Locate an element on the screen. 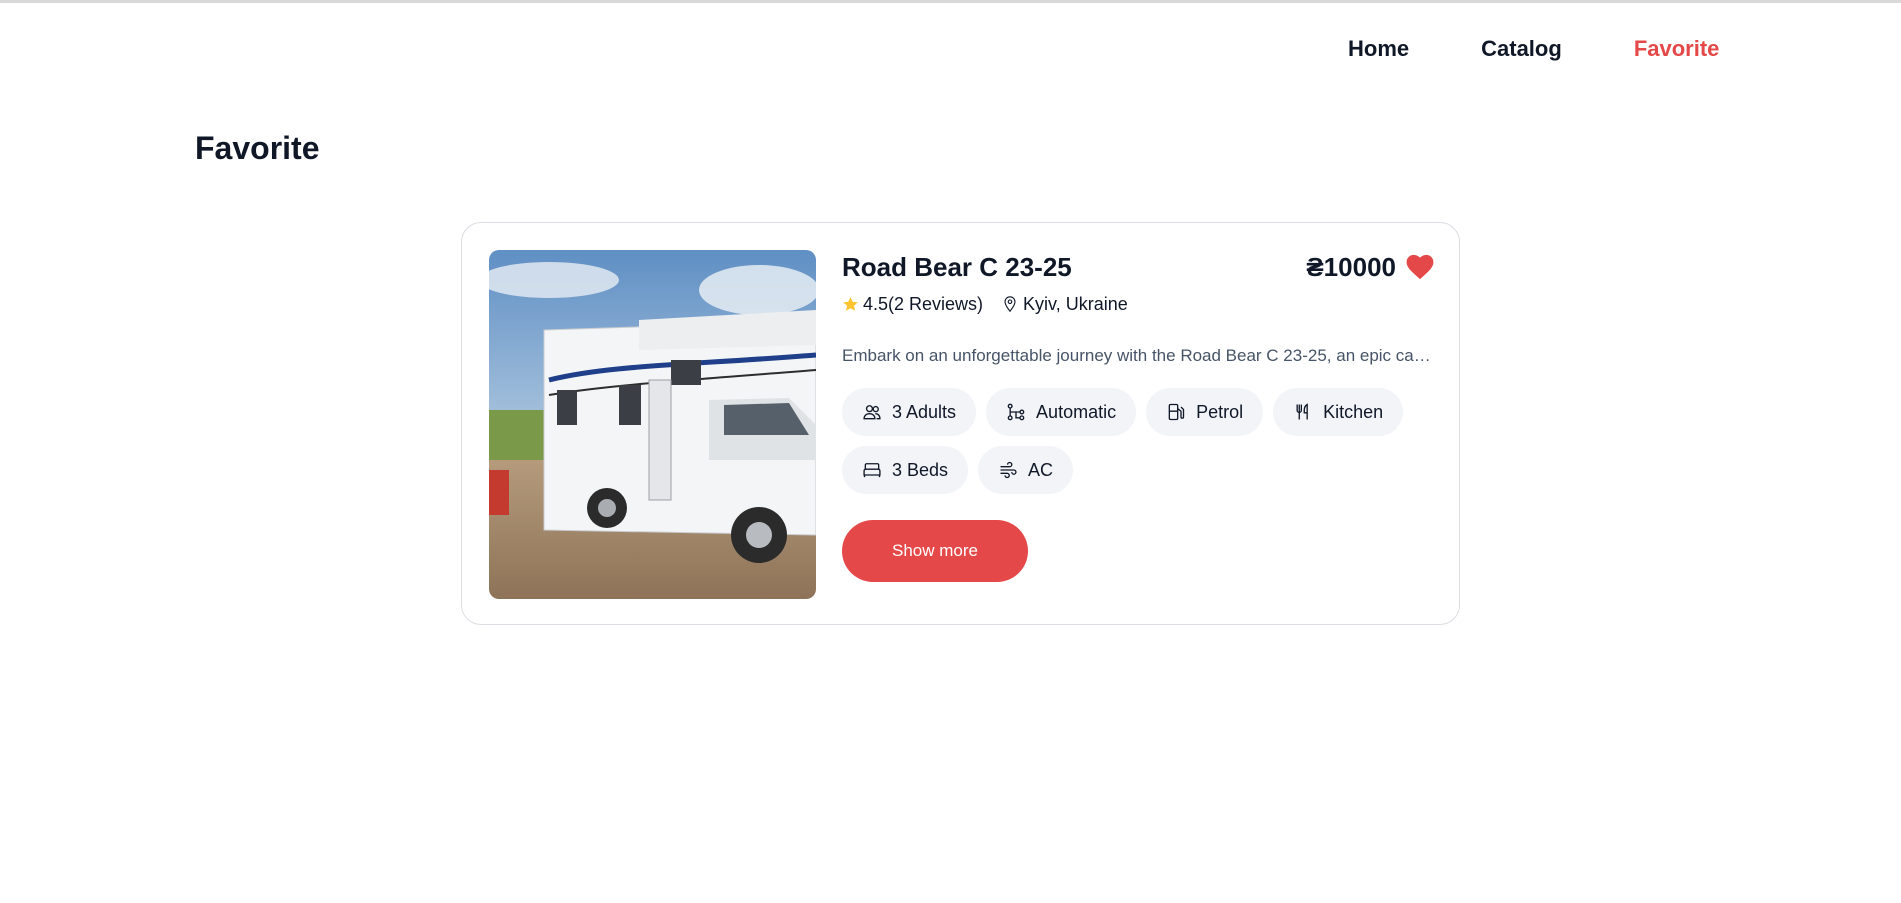 The width and height of the screenshot is (1901, 903). users-icon is located at coordinates (872, 412).